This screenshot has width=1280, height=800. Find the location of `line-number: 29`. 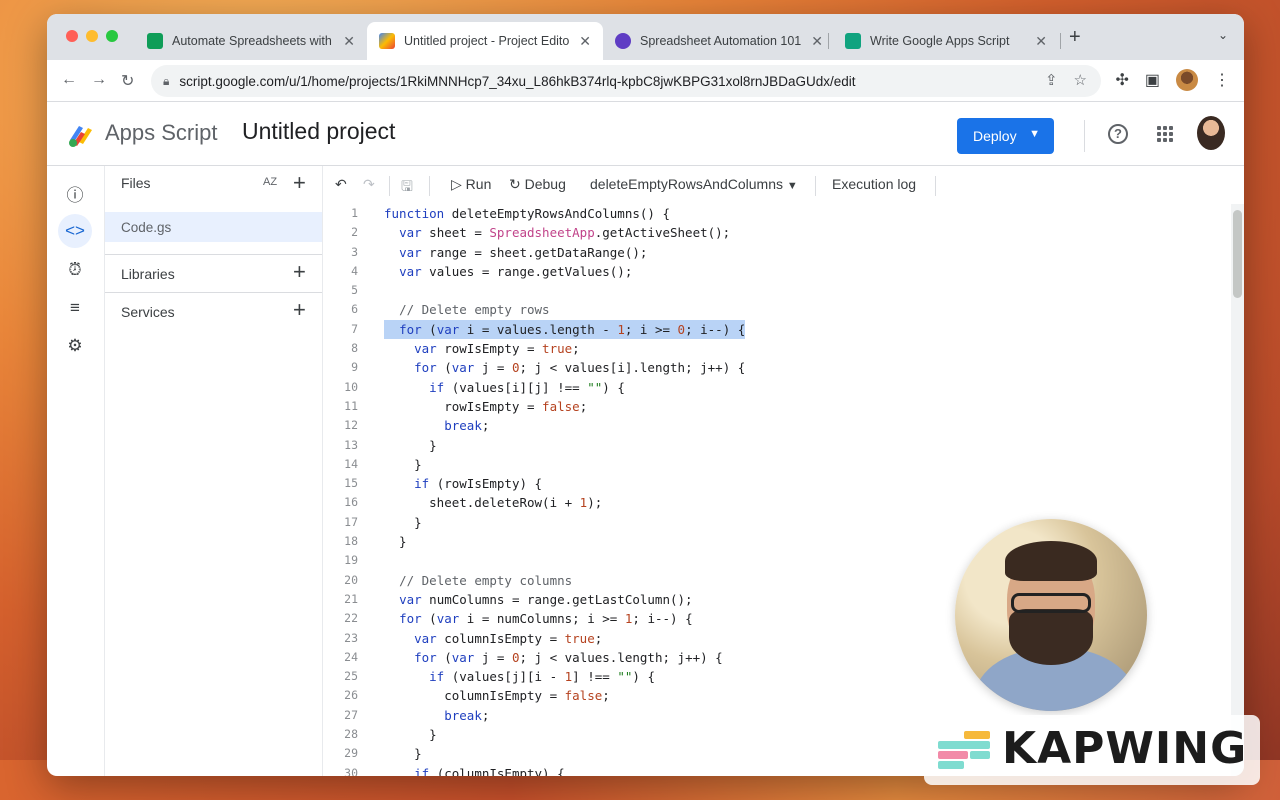

line-number: 29 is located at coordinates (351, 753).